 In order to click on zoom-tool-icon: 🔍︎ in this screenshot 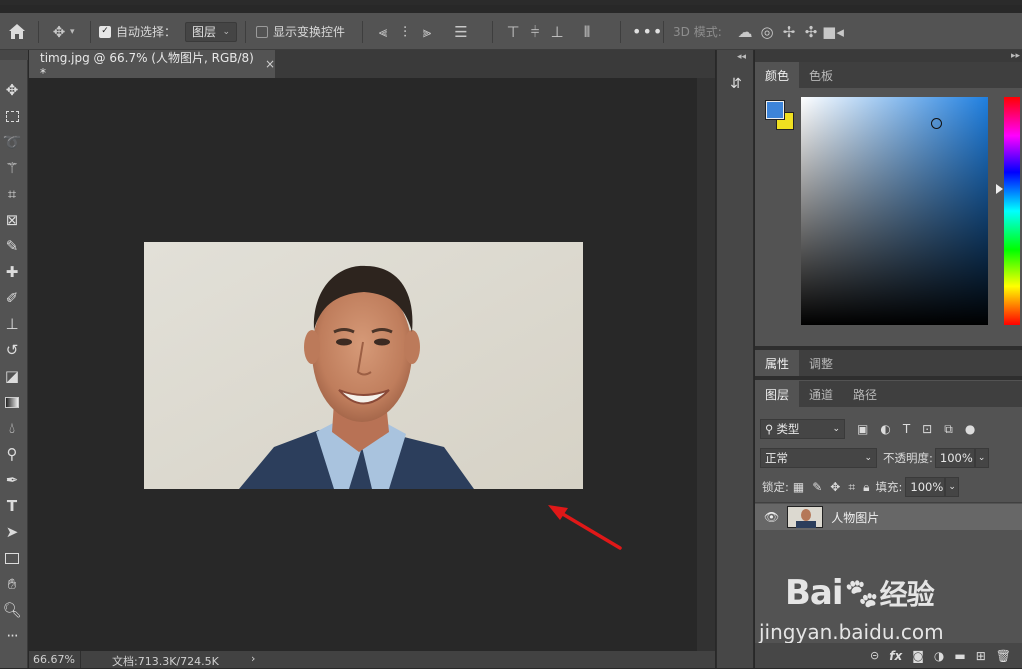, I will do `click(12, 610)`.